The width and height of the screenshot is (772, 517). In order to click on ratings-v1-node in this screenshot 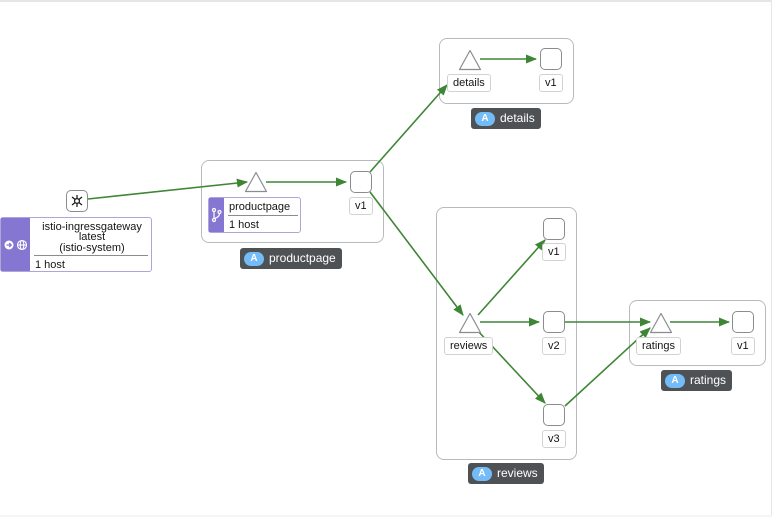, I will do `click(743, 322)`.